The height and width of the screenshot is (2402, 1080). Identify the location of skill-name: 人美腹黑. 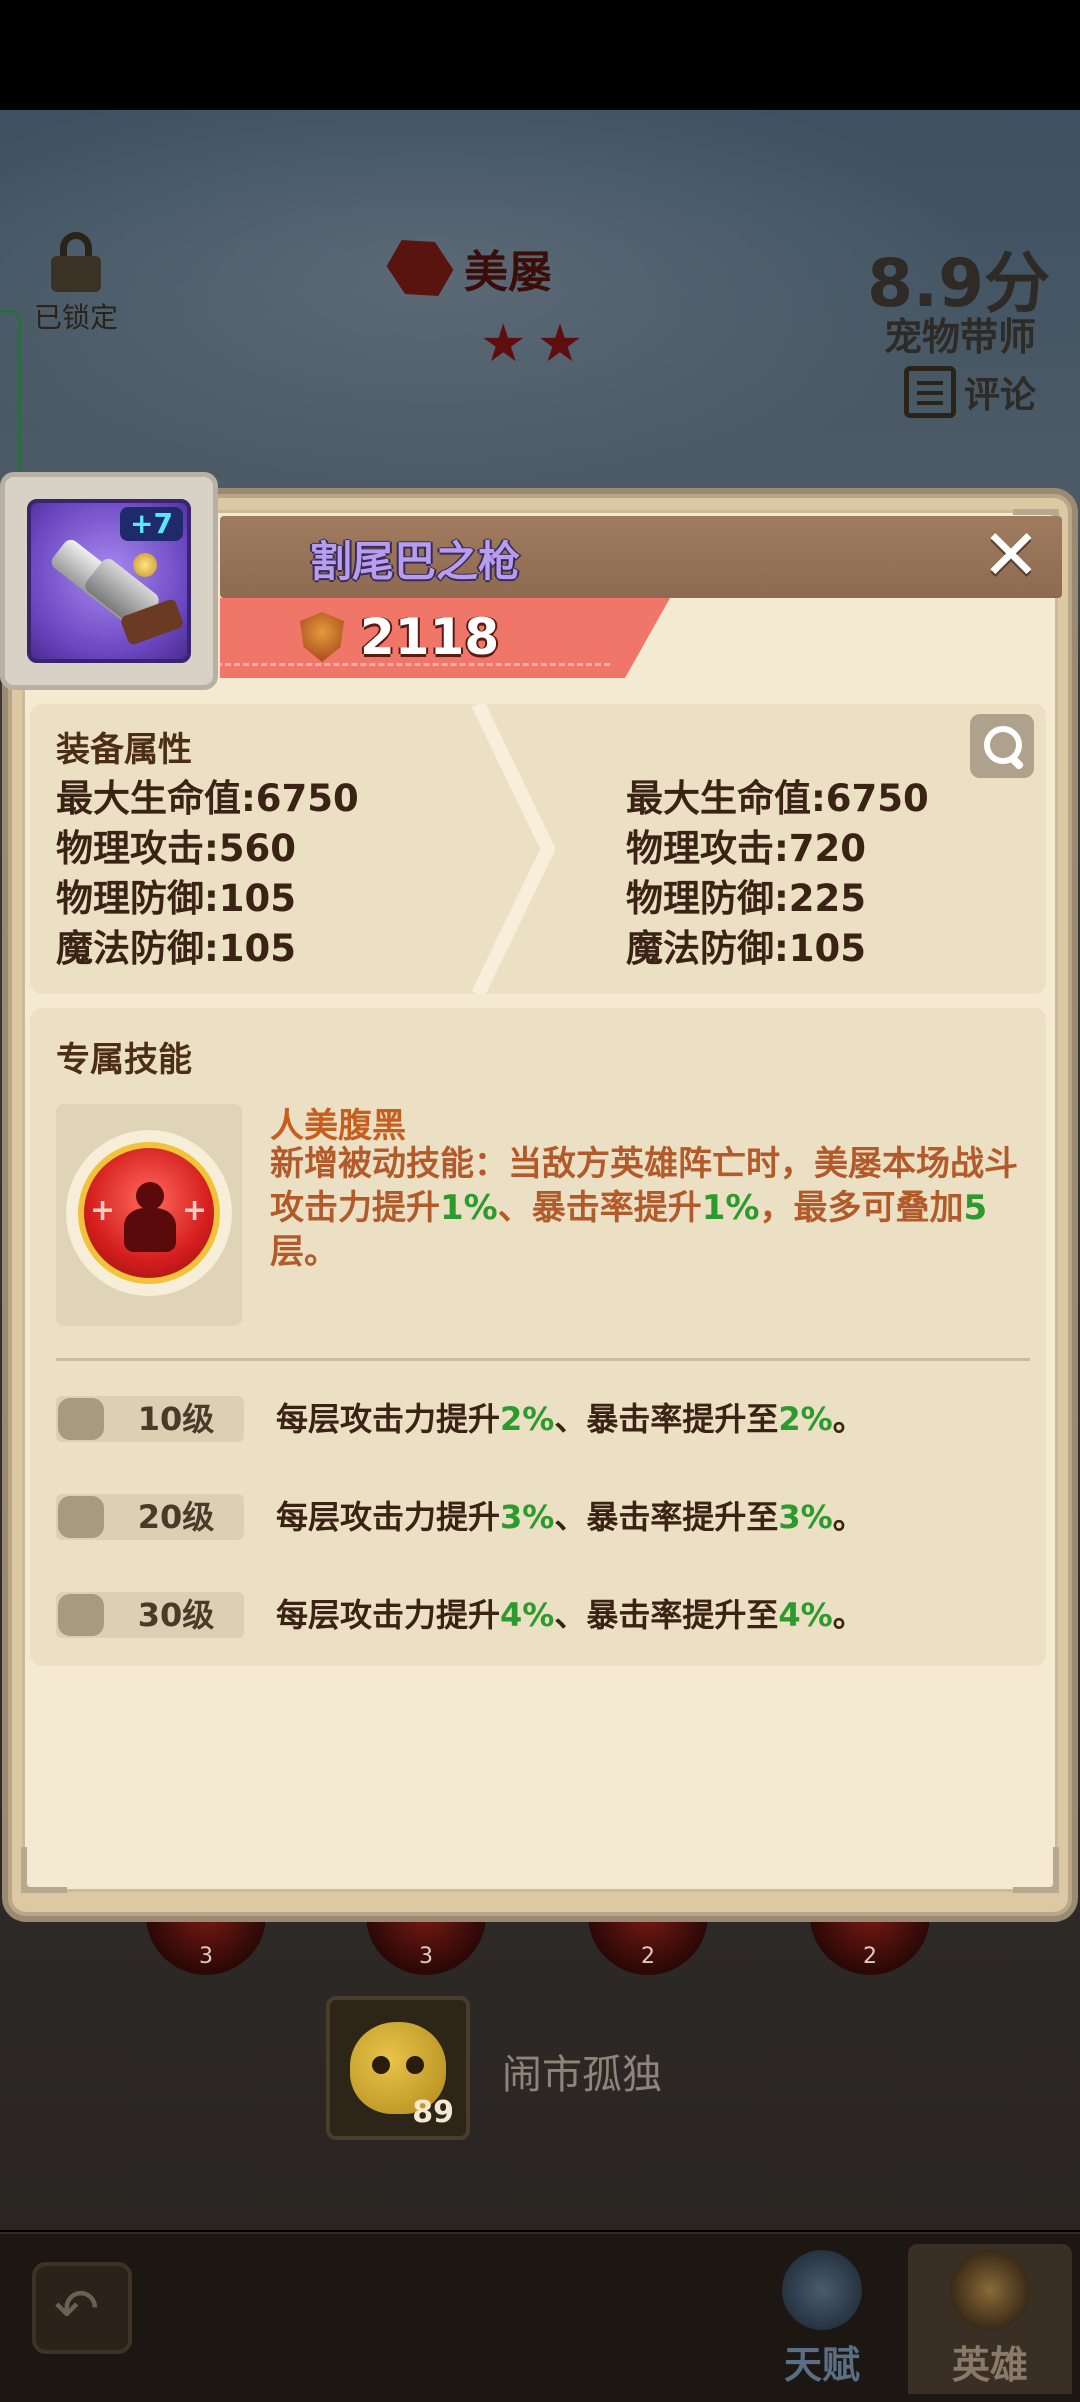
(338, 1126).